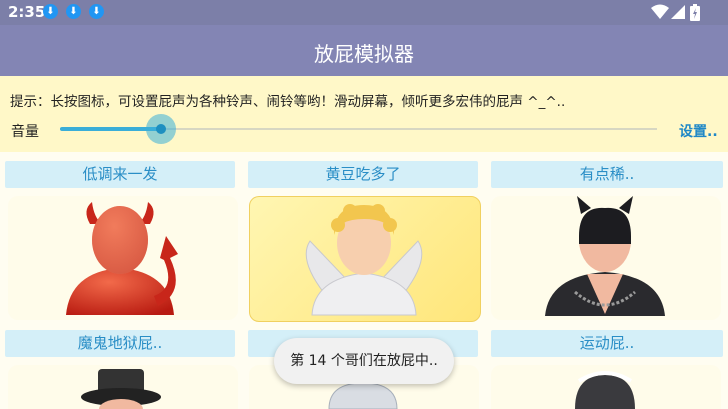  I want to click on volume-label: 音量, so click(25, 132).